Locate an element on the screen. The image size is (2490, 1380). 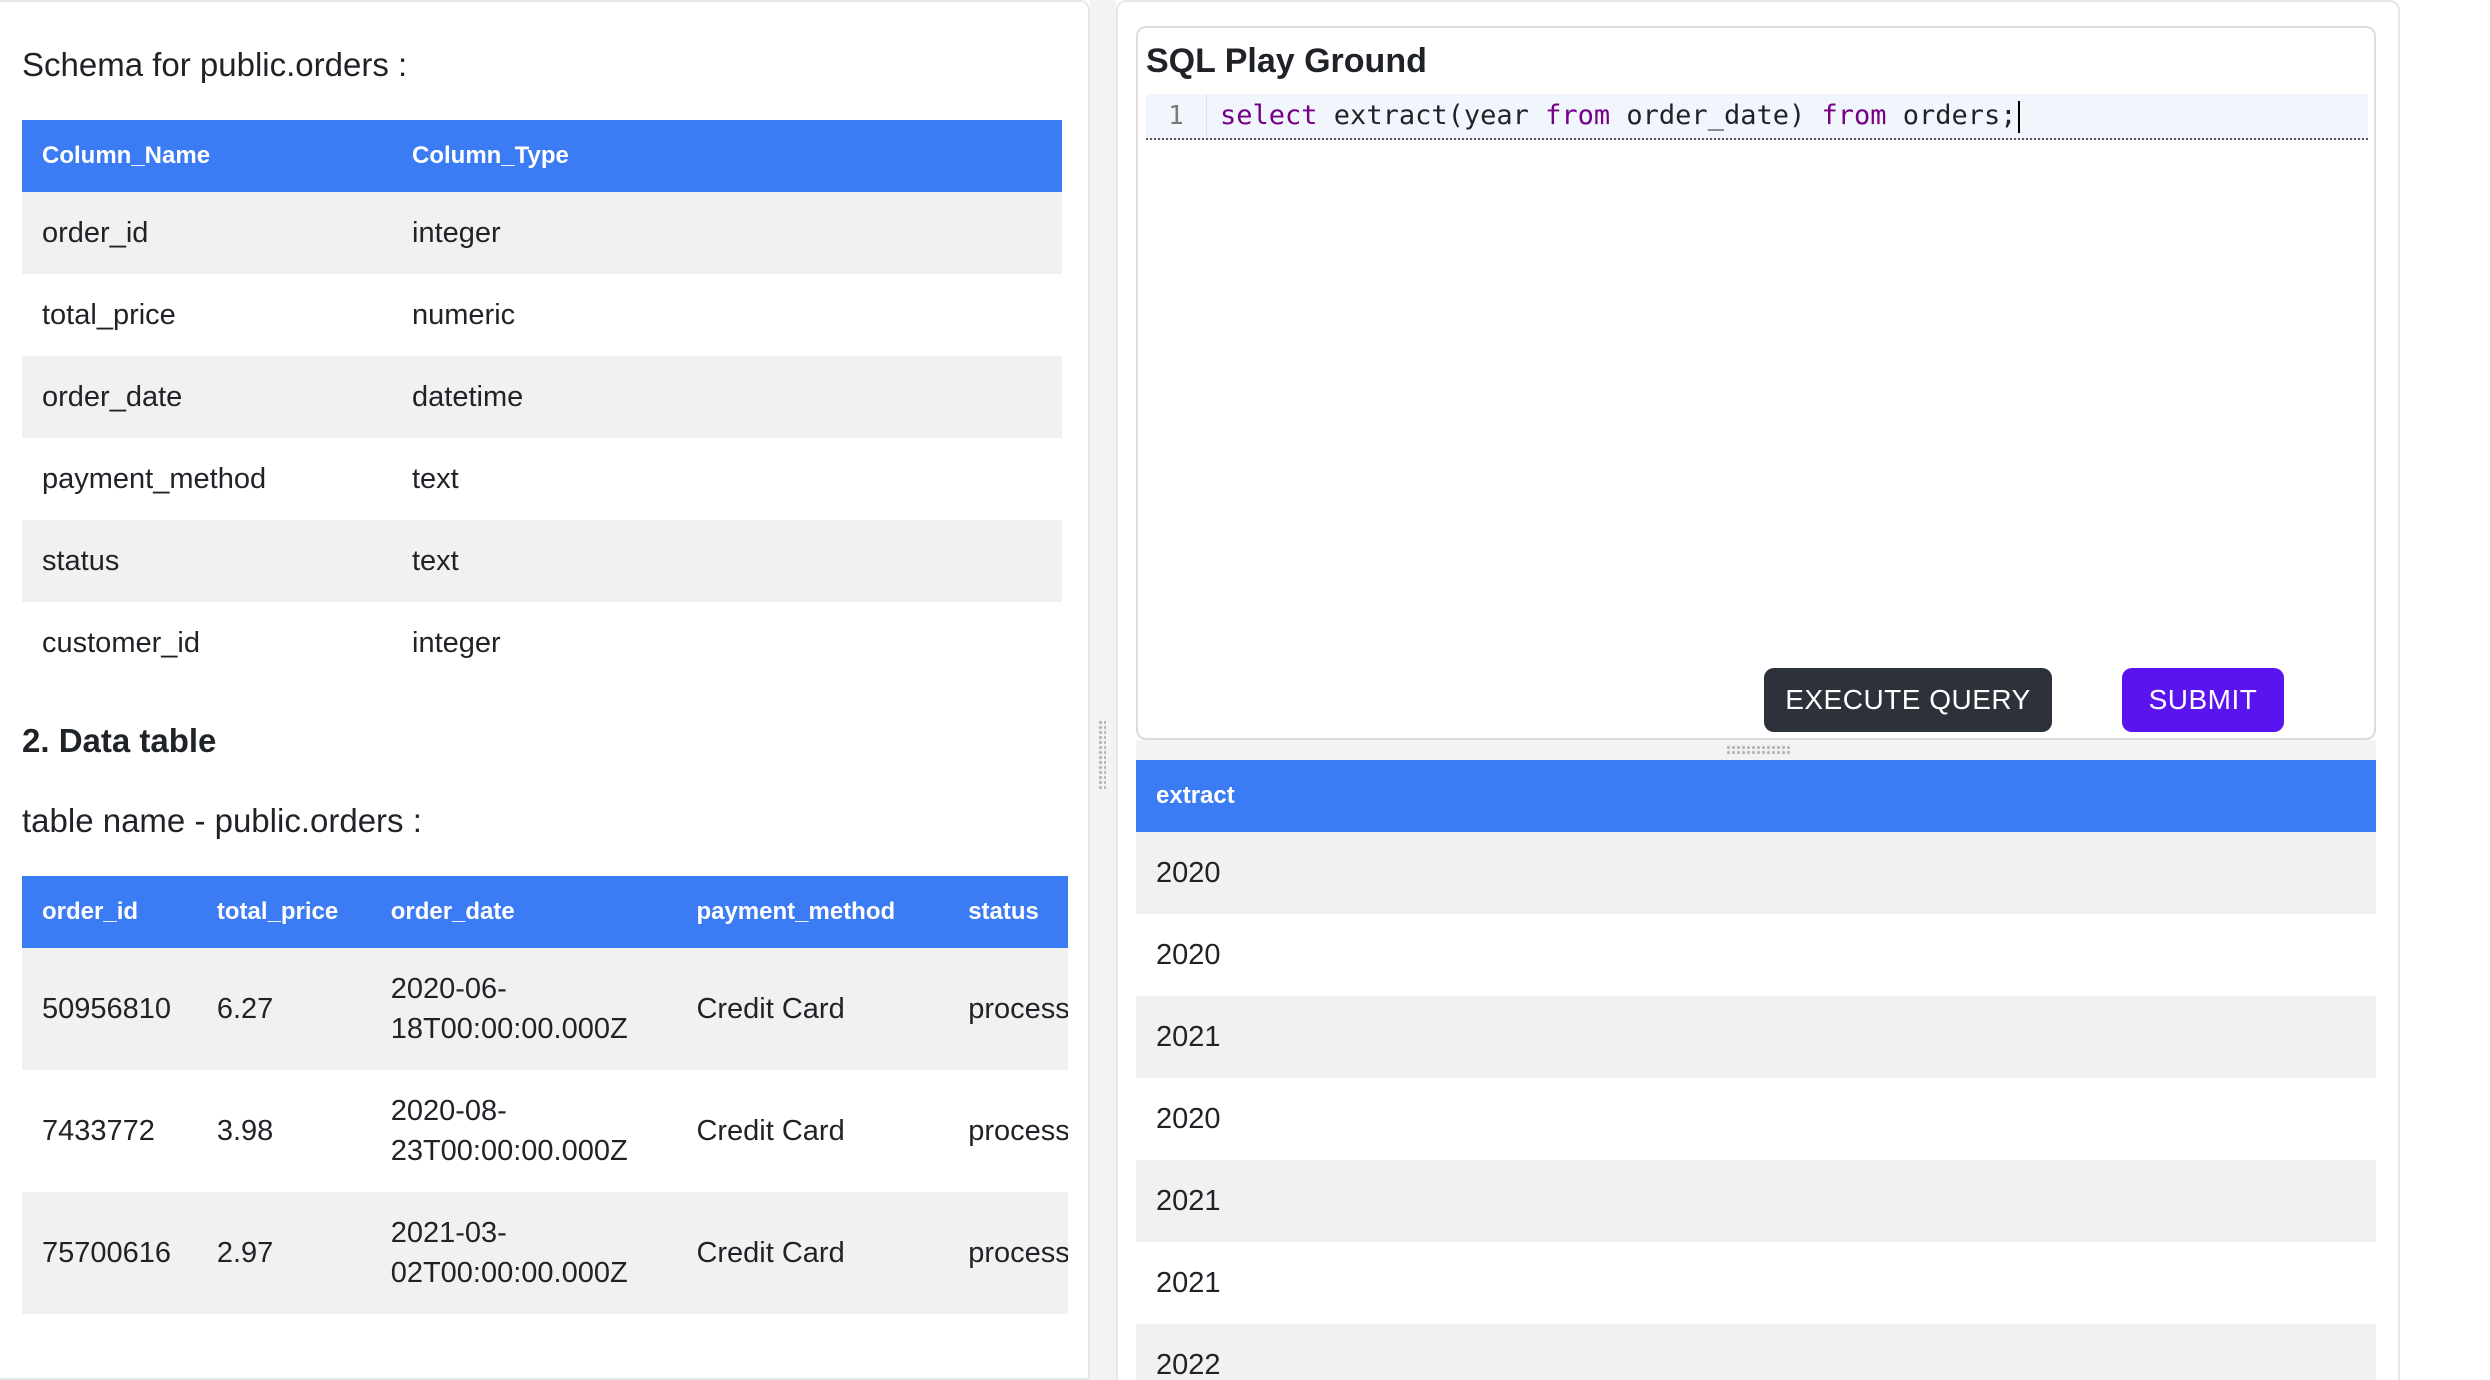
table-cell: 2020-06-18T00:00:00.000Z is located at coordinates (523, 1009).